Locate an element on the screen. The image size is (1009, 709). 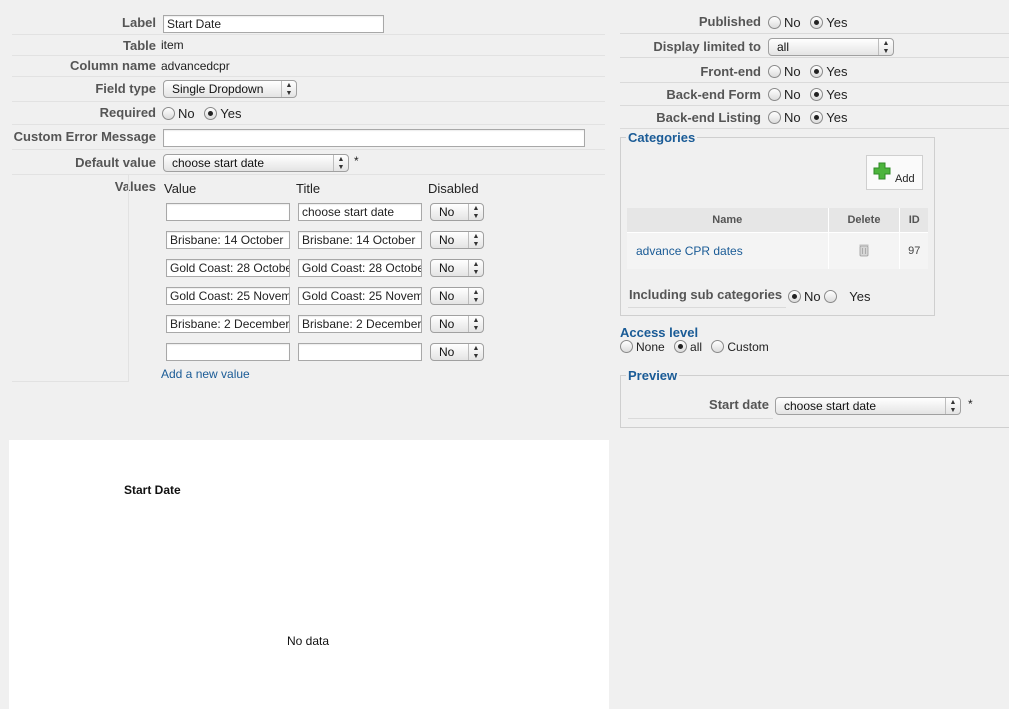
title-input: Brisbane: 2 December is located at coordinates (360, 324).